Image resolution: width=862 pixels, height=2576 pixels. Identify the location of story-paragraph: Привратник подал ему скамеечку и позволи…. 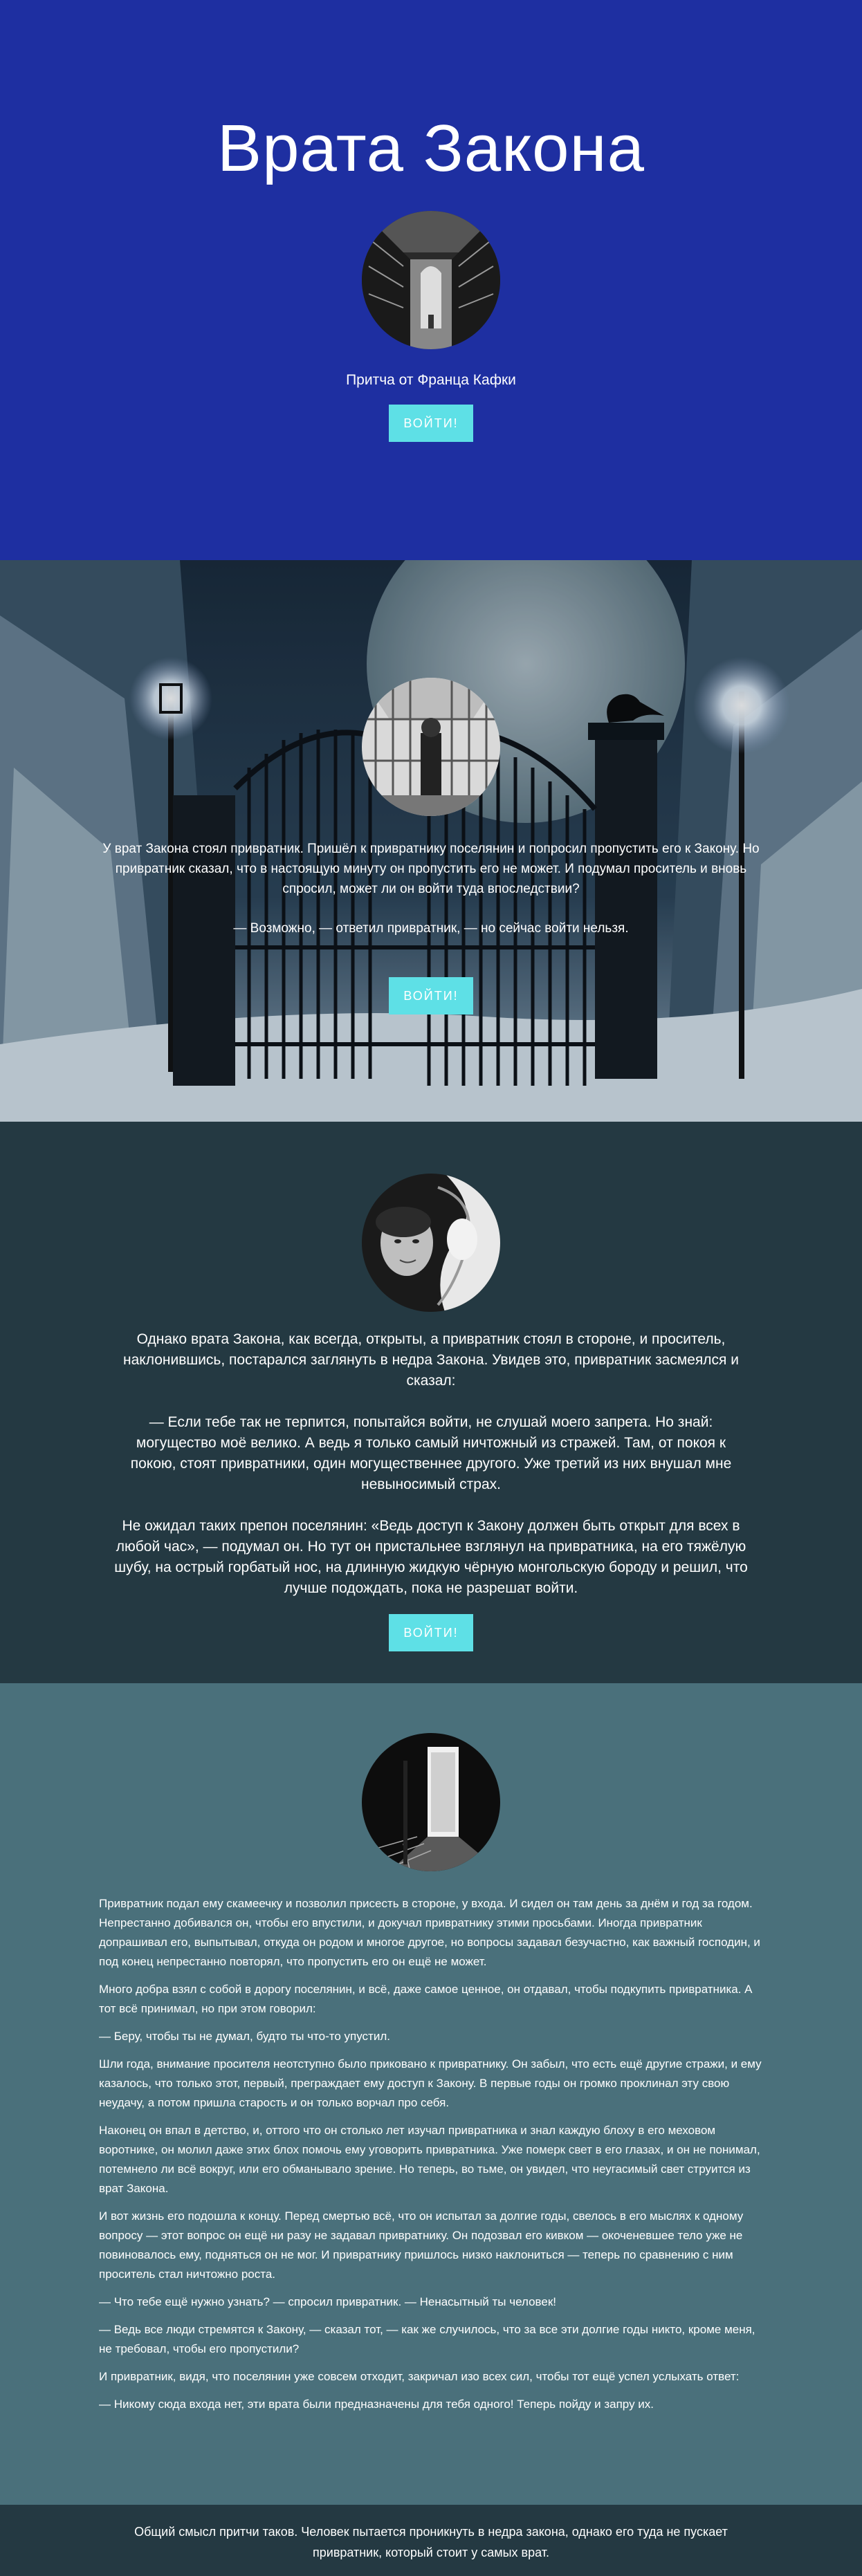
(429, 1932).